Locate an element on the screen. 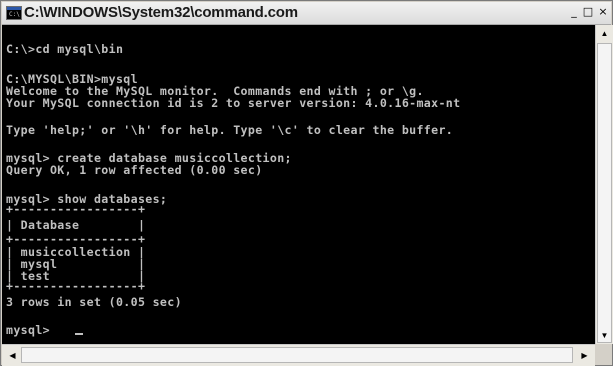  vertical-scroll-thumb is located at coordinates (604, 193).